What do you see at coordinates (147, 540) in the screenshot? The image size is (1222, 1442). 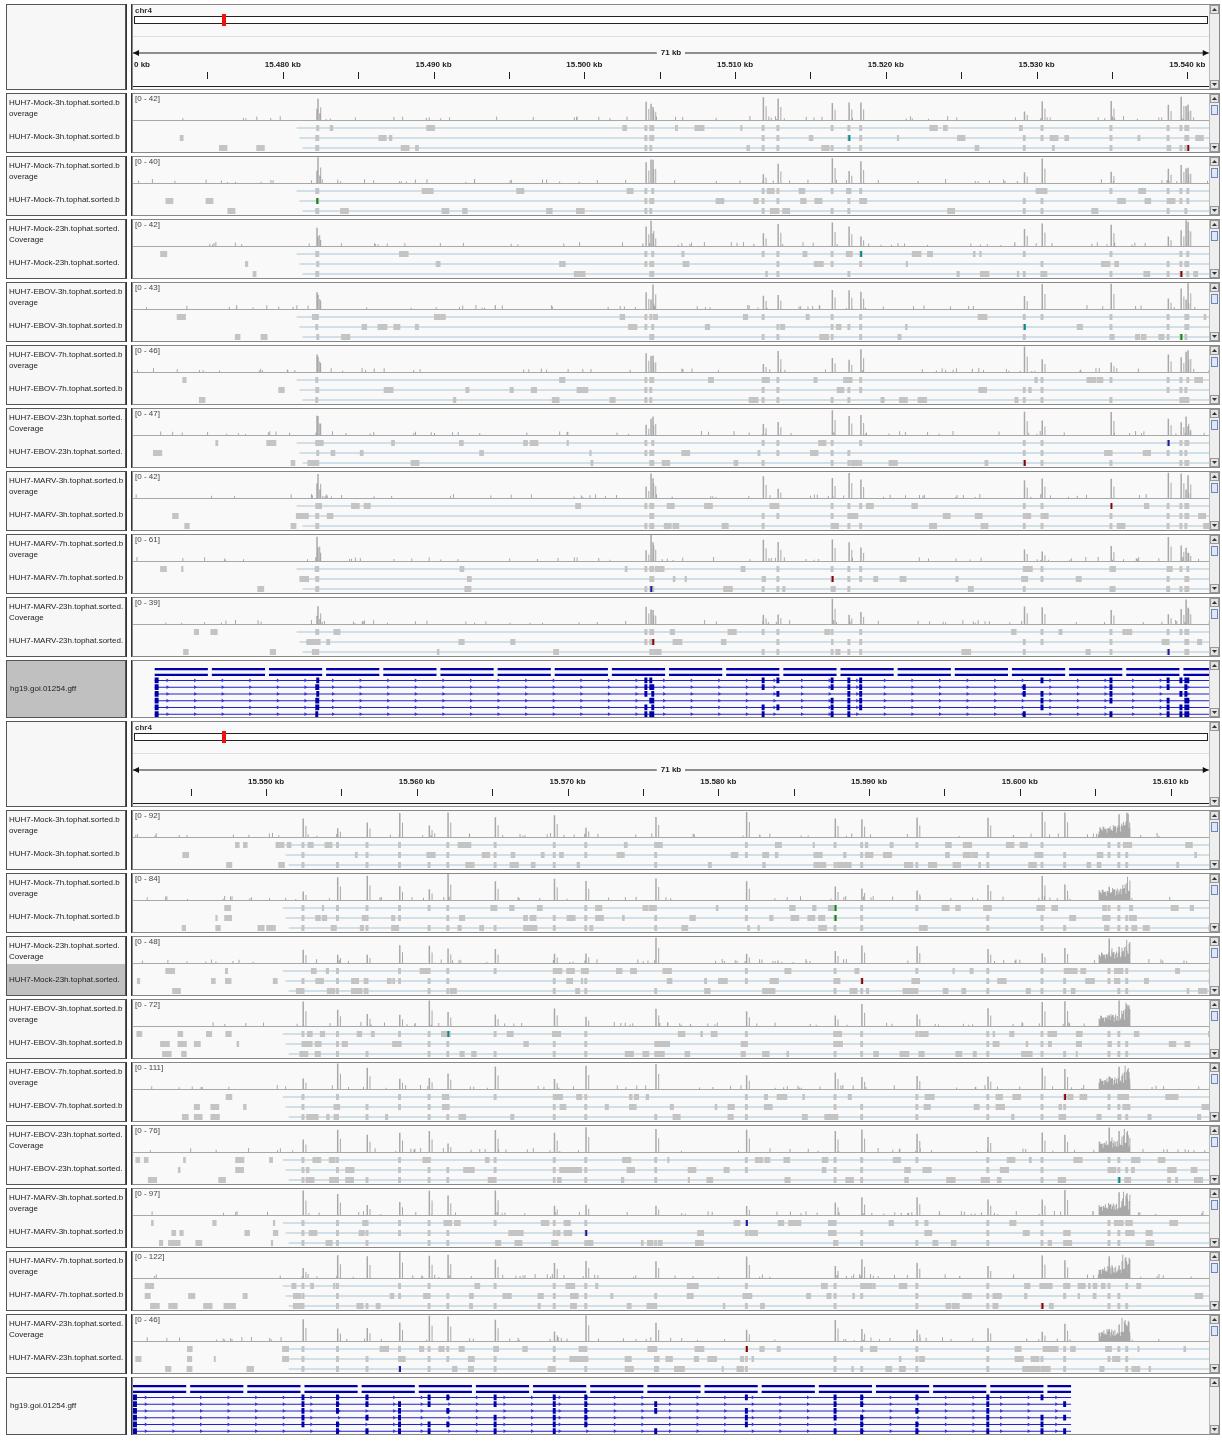 I see `data-range-label: [0 - 61]` at bounding box center [147, 540].